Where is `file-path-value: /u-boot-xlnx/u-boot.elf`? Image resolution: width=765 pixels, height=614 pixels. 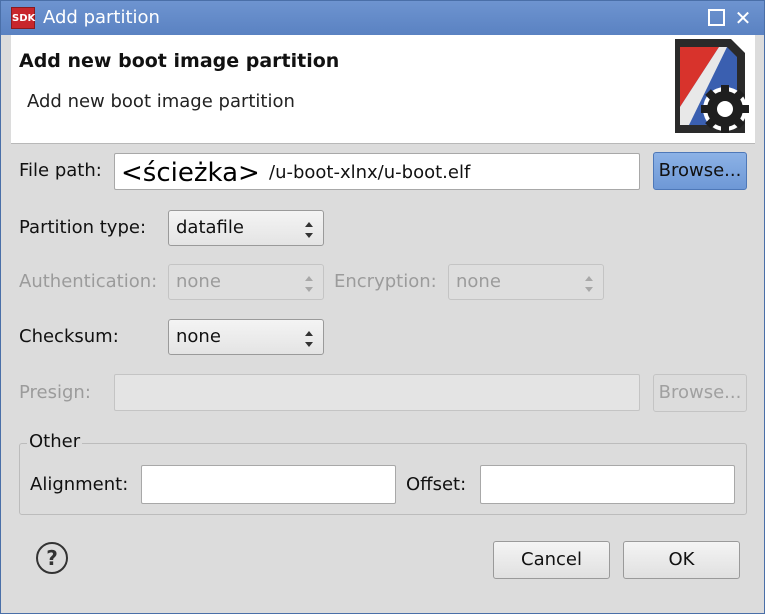
file-path-value: /u-boot-xlnx/u-boot.elf is located at coordinates (370, 172).